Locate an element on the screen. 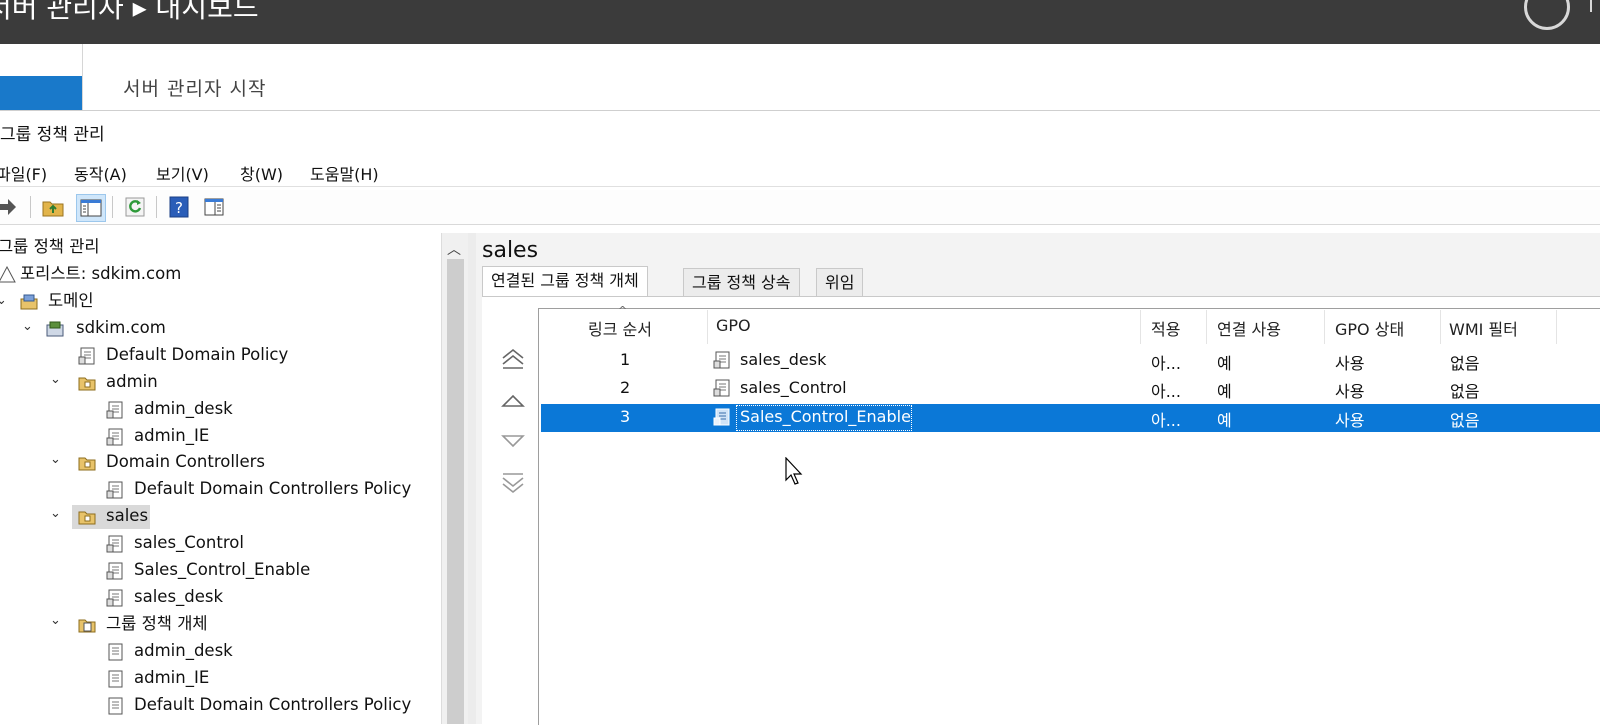 The image size is (1600, 725). column-header-gpo-status: GPO 상태 is located at coordinates (1369, 328).